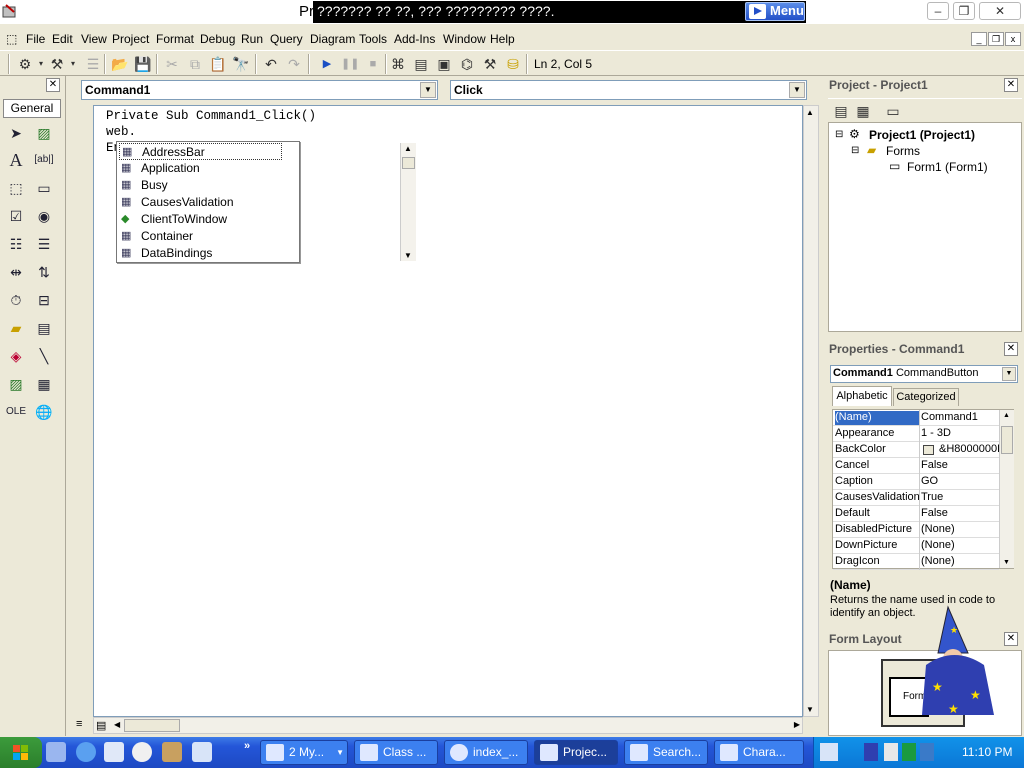 The image size is (1024, 768). What do you see at coordinates (916, 514) in the screenshot?
I see `property-row: Default False` at bounding box center [916, 514].